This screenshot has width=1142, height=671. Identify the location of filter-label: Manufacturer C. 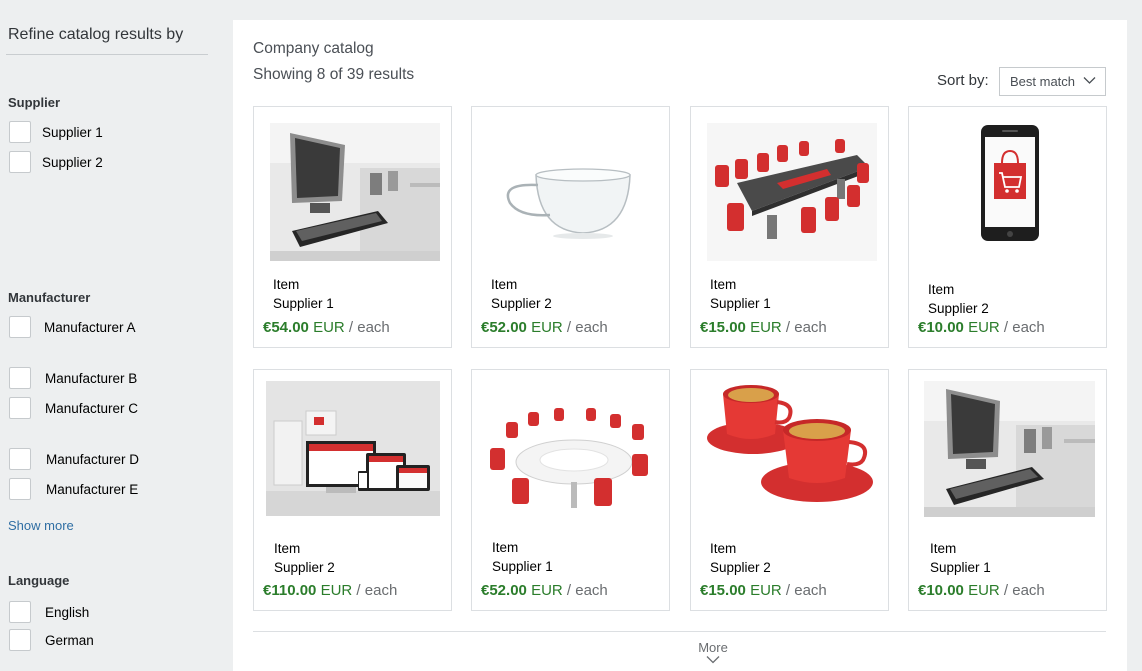
(92, 408).